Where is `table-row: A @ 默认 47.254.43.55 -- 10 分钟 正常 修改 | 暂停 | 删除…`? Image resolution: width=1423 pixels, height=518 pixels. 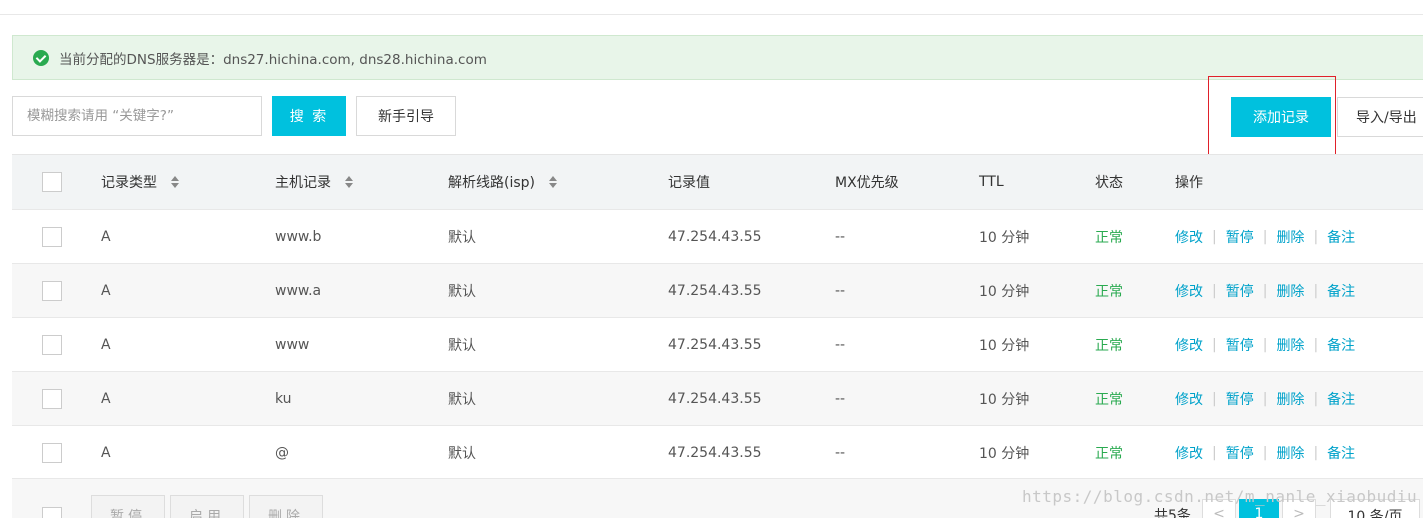
table-row: A @ 默认 47.254.43.55 -- 10 分钟 正常 修改 | 暂停 | 删除… is located at coordinates (717, 452).